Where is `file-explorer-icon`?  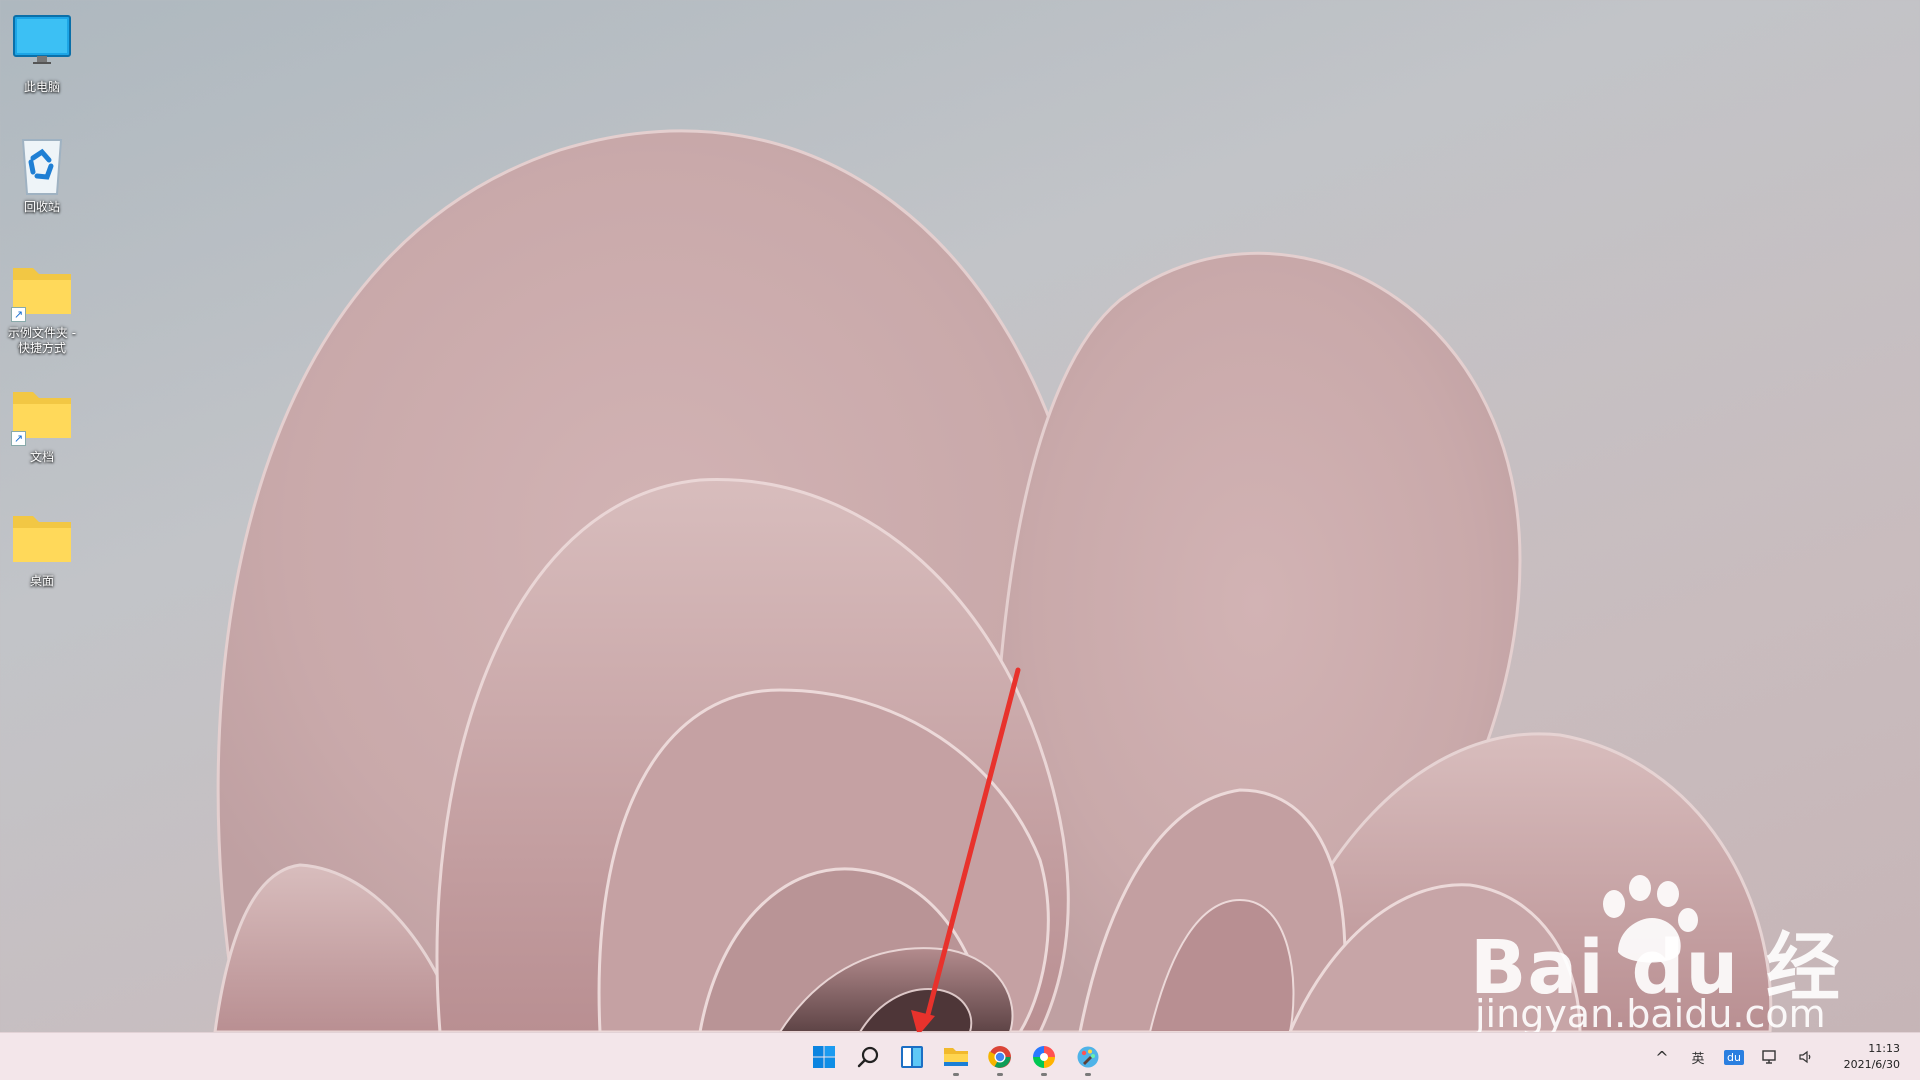
file-explorer-icon is located at coordinates (956, 1057).